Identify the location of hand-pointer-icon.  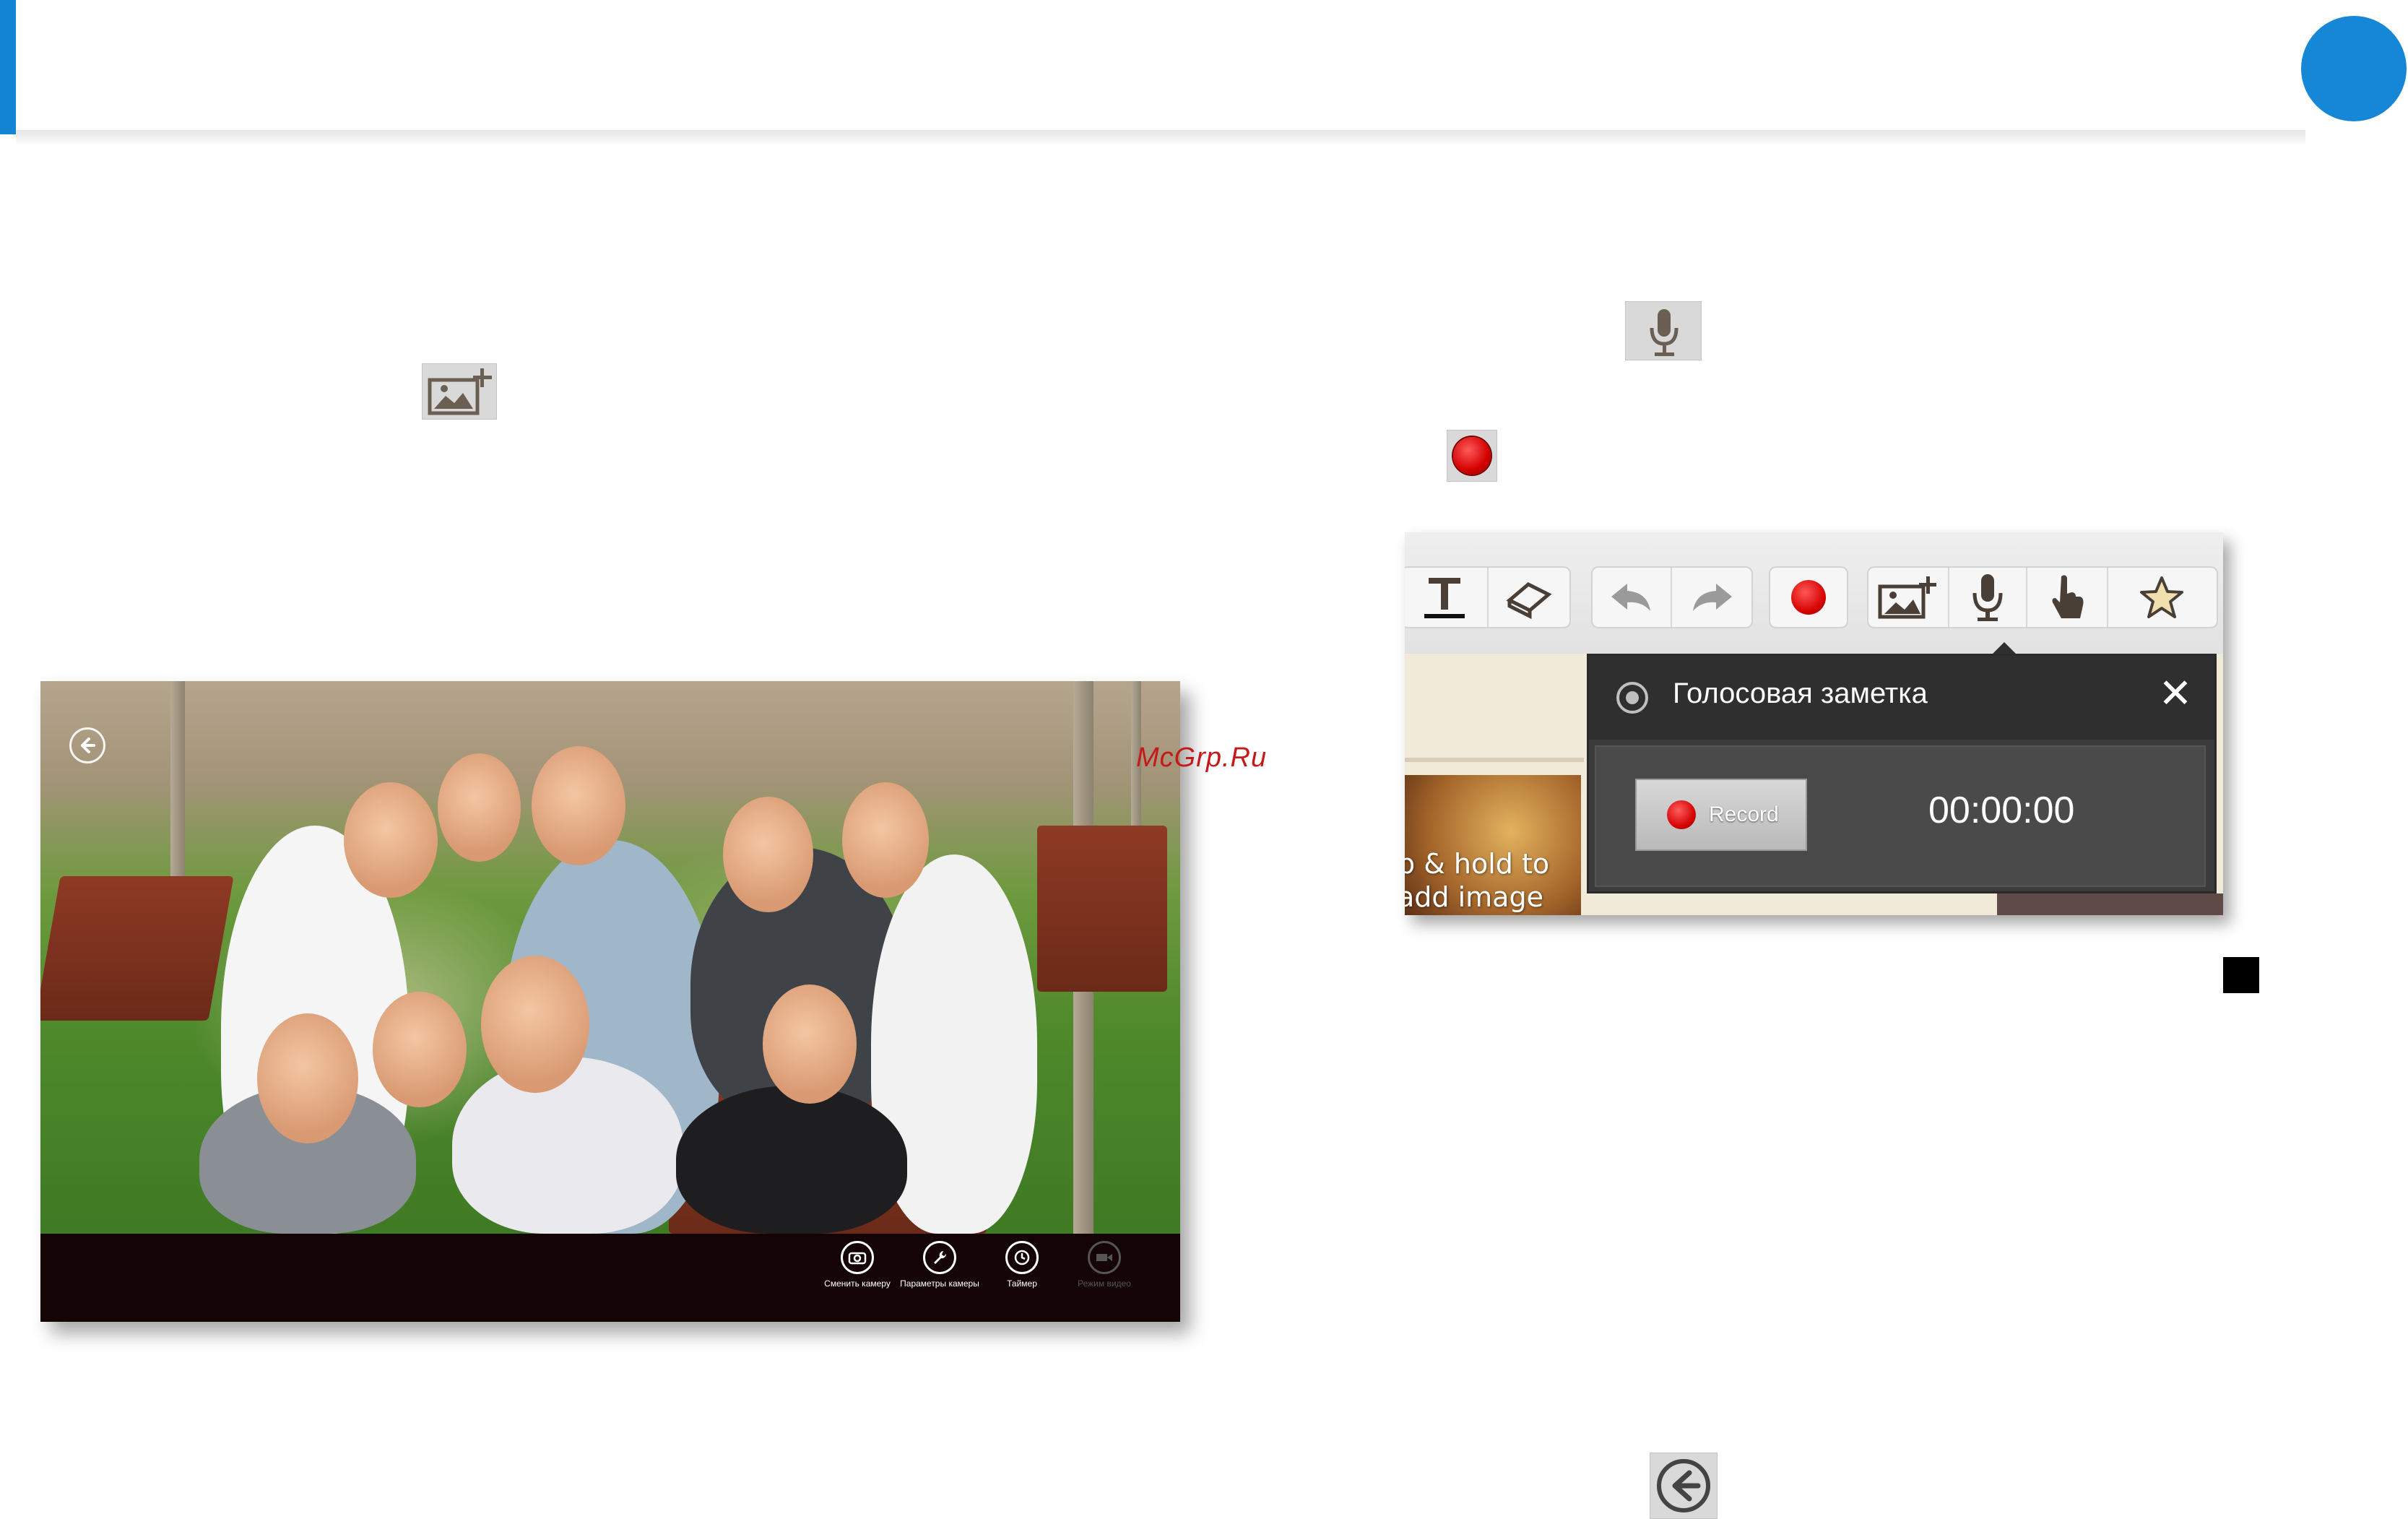
(2068, 596).